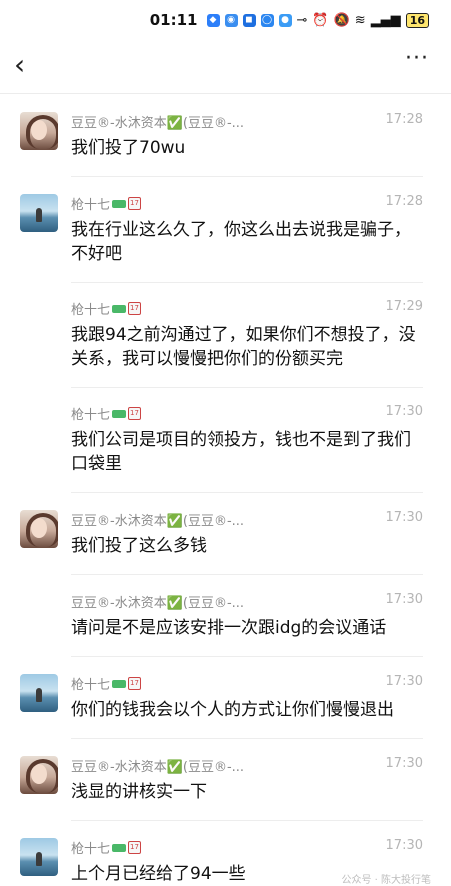 Image resolution: width=451 pixels, height=886 pixels. What do you see at coordinates (213, 20) in the screenshot?
I see `app-notification-icon: ◆` at bounding box center [213, 20].